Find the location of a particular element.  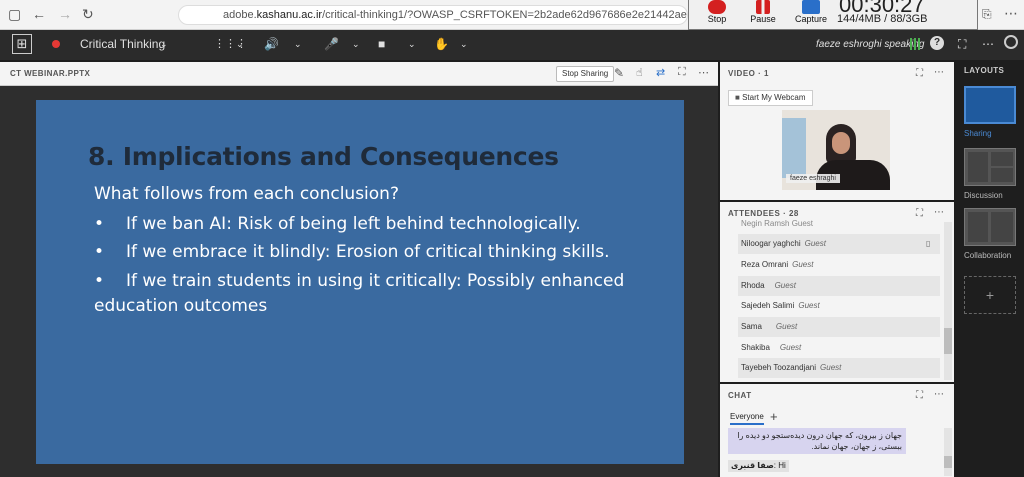

meeting-title: Critical Thinking is located at coordinates (122, 44).